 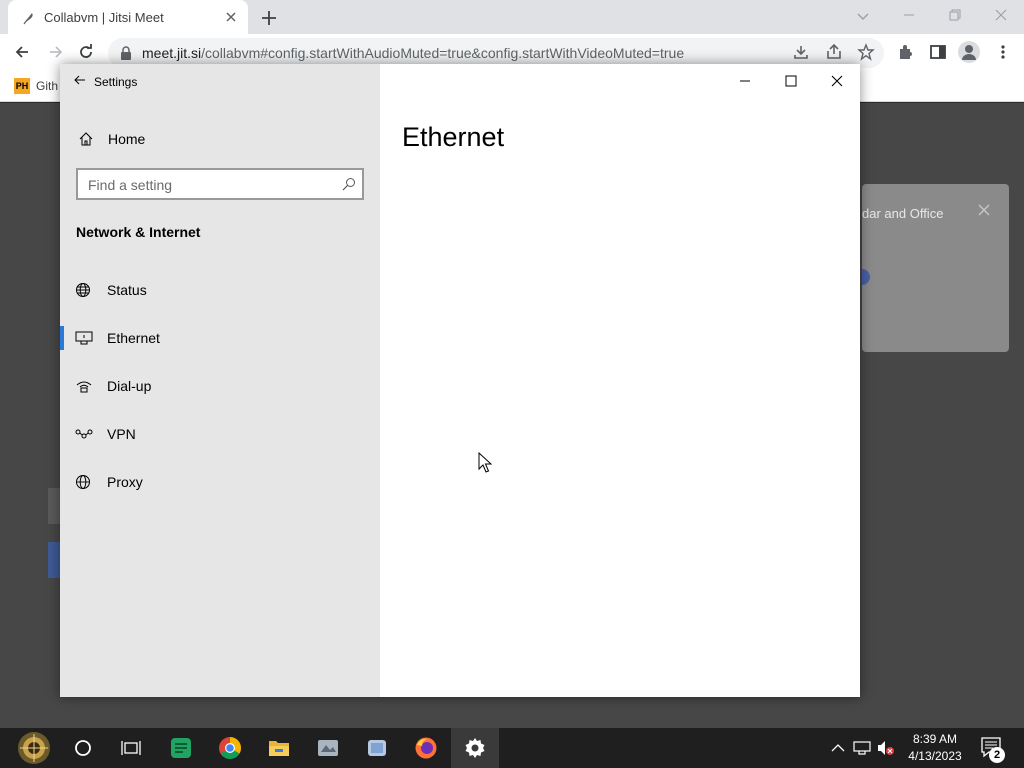 I want to click on taskbar-chrome, so click(x=230, y=748).